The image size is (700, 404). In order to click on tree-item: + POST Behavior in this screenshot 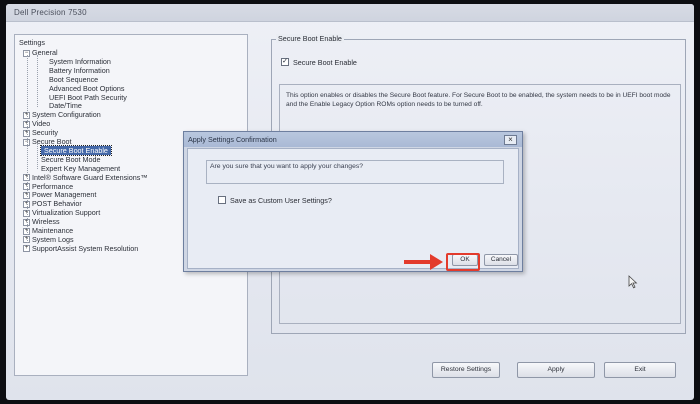, I will do `click(52, 203)`.